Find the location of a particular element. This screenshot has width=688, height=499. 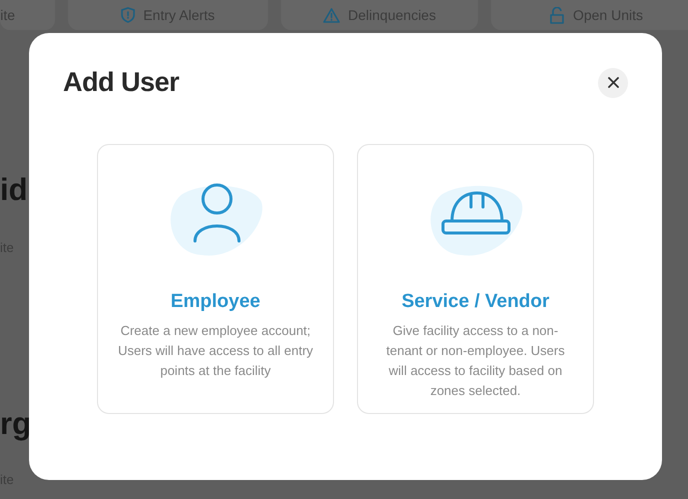

option-description: Give facility access to a non-tenant or non-employee. Users will access to facility based on zones selected. is located at coordinates (475, 361).